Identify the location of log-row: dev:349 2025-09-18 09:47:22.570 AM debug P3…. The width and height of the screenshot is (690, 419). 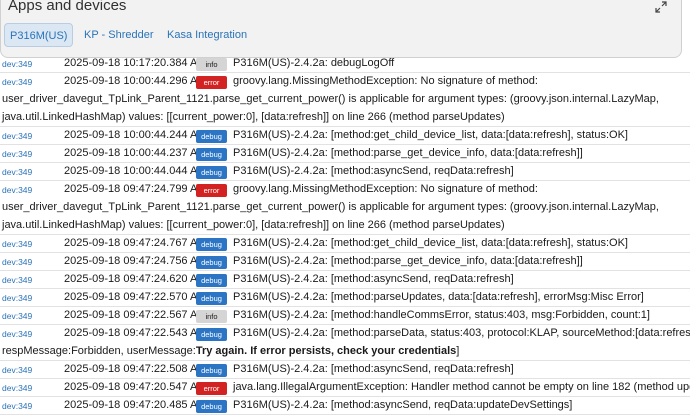
(345, 298).